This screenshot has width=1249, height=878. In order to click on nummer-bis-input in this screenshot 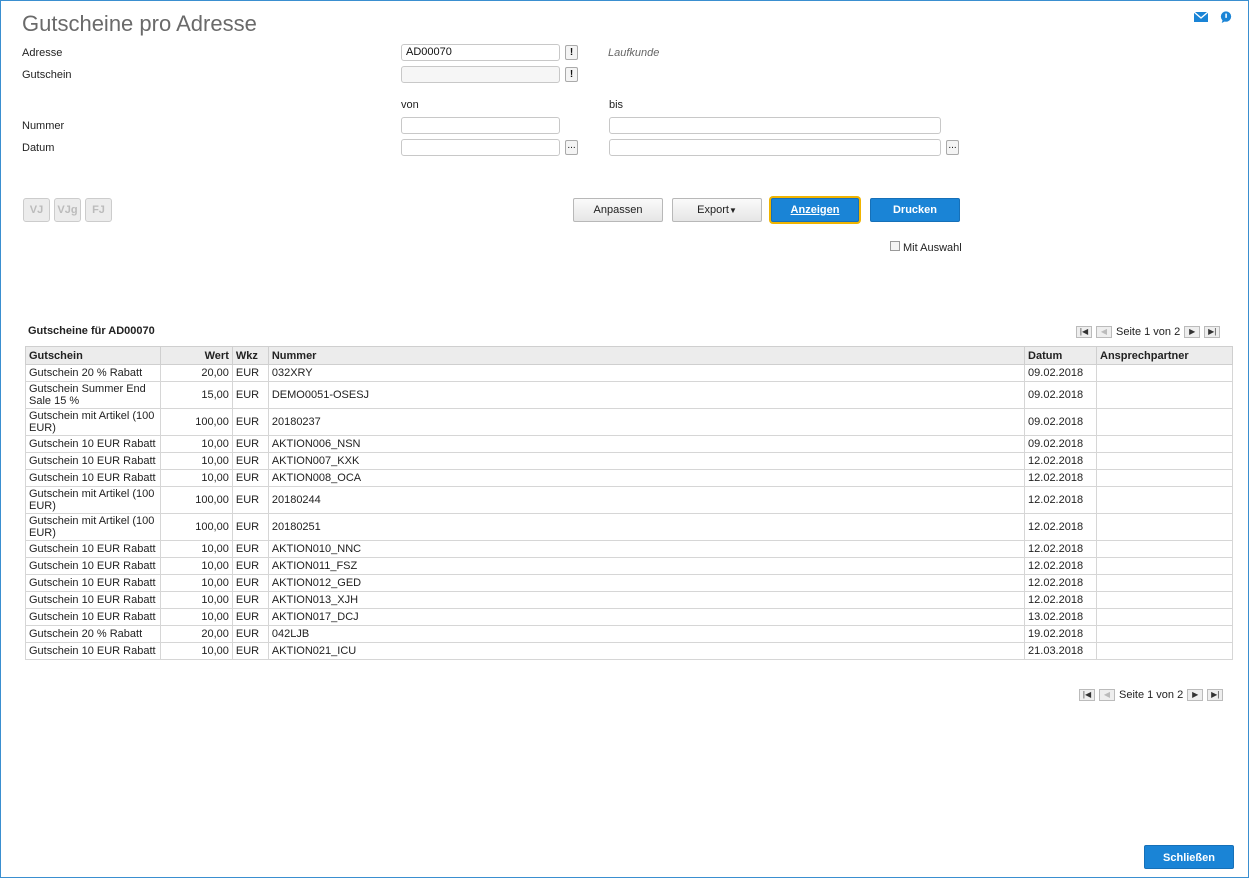, I will do `click(775, 125)`.